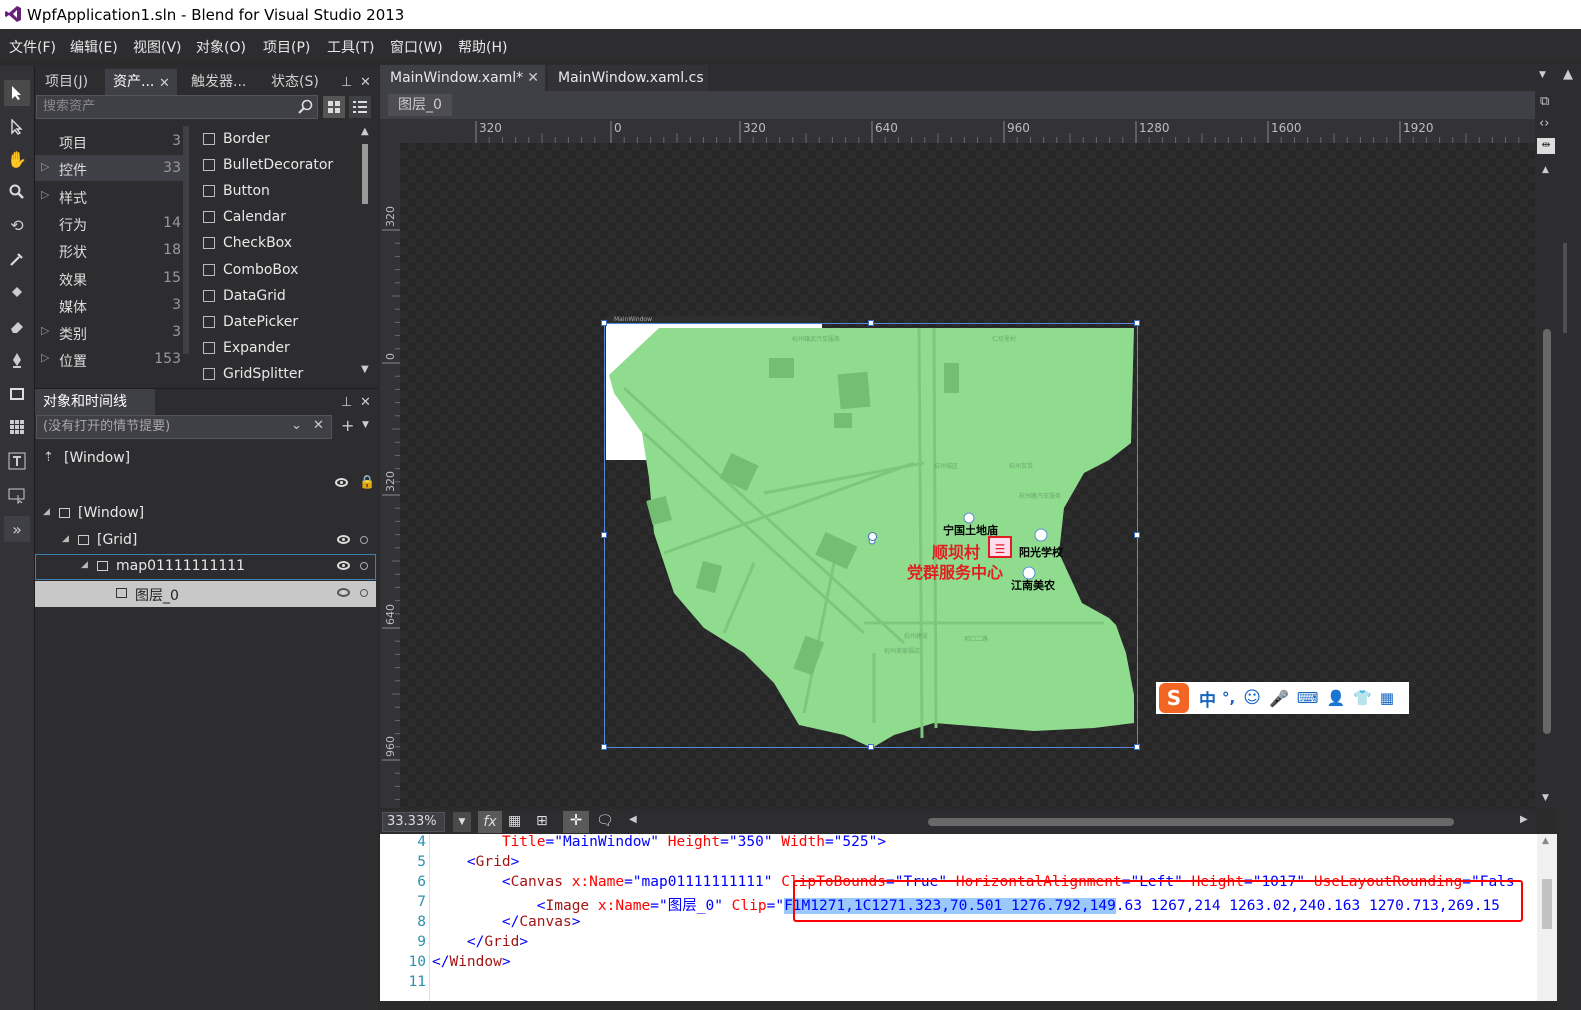 This screenshot has height=1010, width=1581. I want to click on expand-arrow-icon: ◢, so click(84, 565).